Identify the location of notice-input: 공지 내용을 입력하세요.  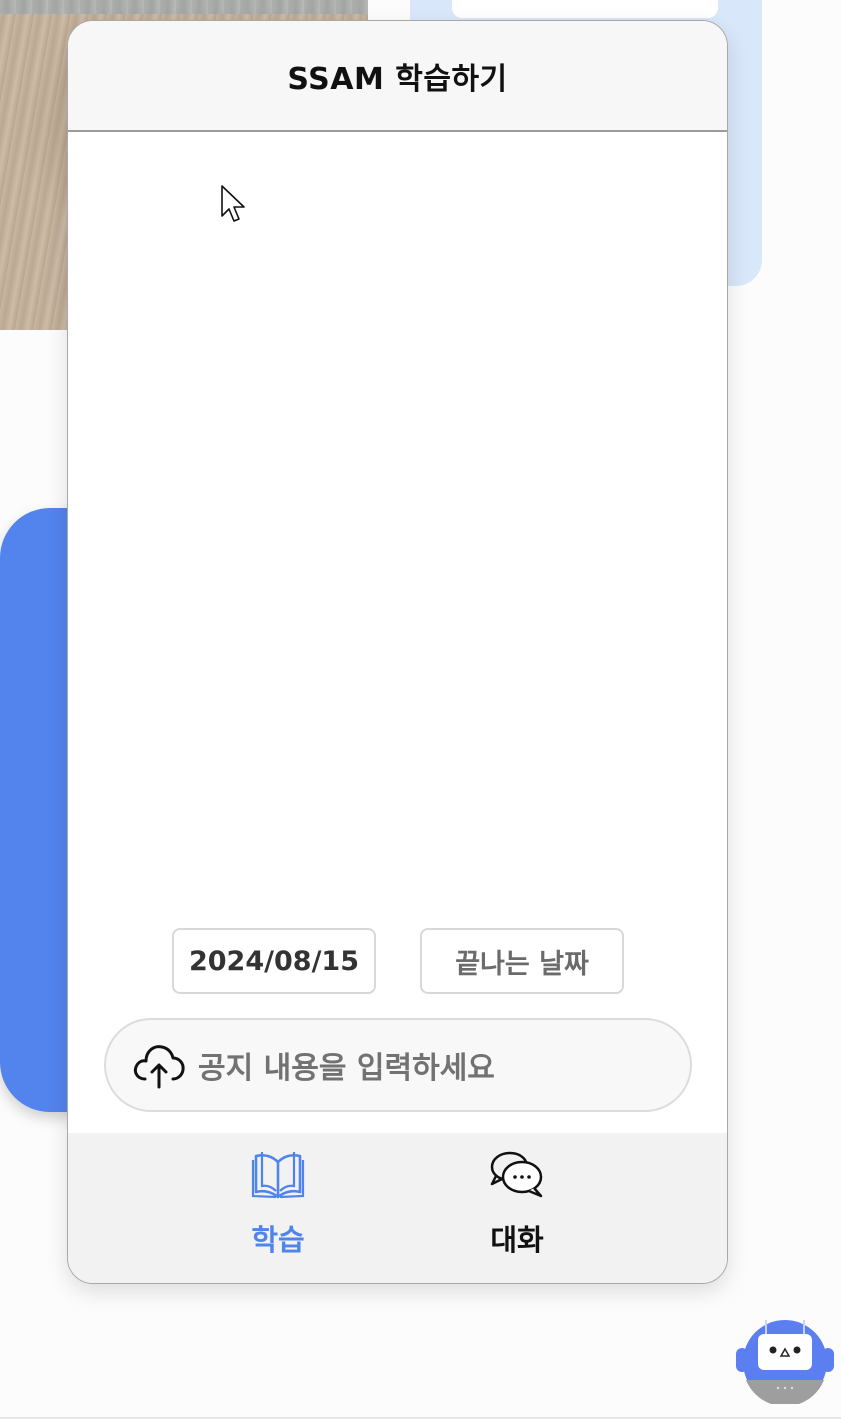
(398, 1065).